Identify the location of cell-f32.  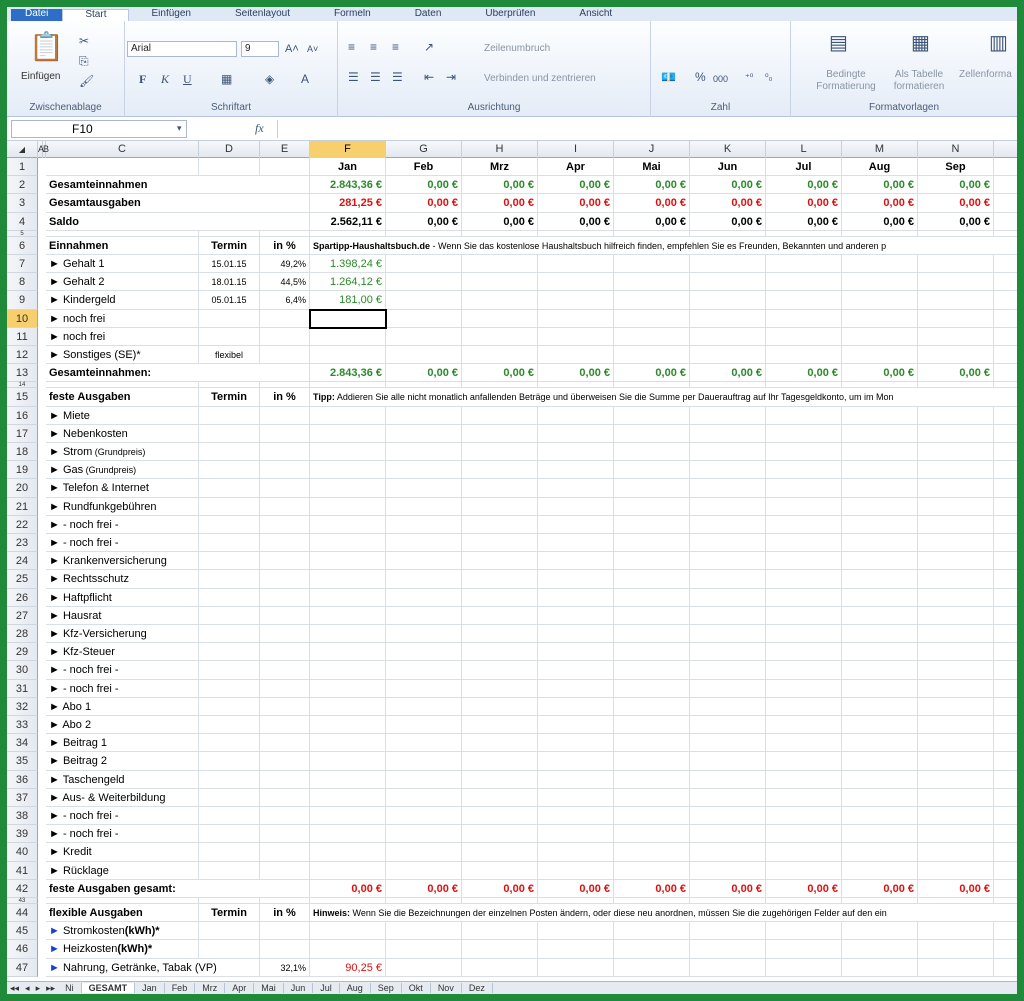
(348, 706).